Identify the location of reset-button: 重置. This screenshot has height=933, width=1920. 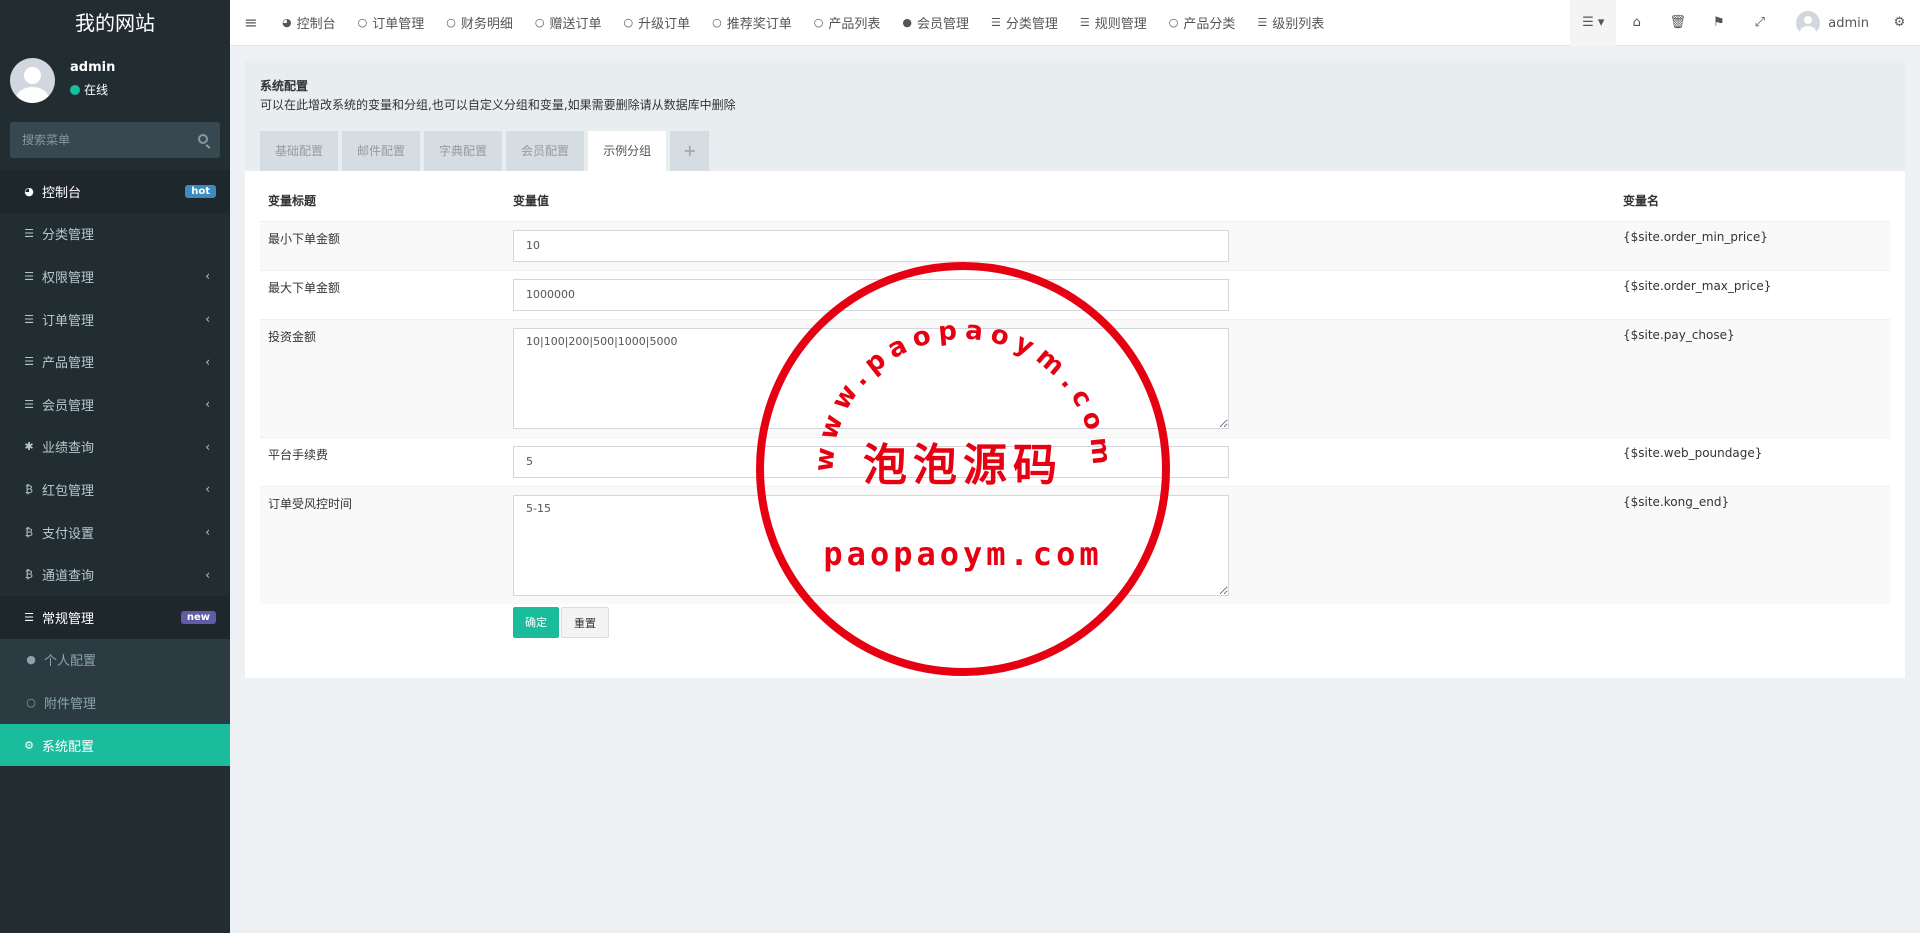
(585, 622).